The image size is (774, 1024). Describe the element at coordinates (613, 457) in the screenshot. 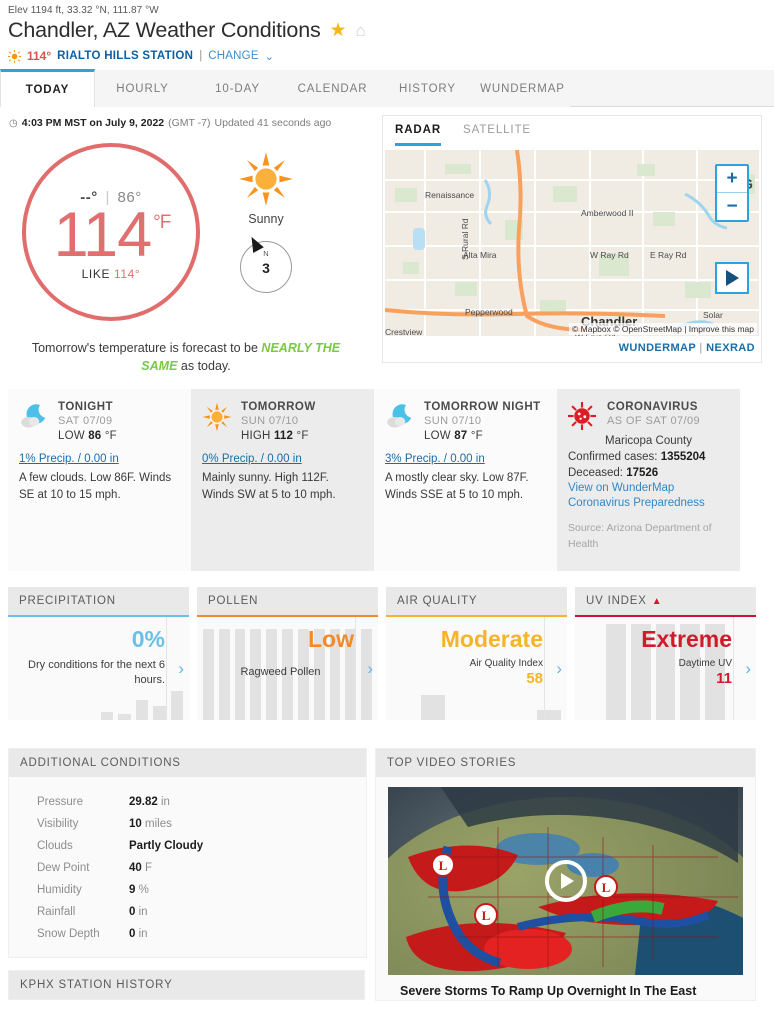

I see `confirmed-cases-label: Confirmed cases:` at that location.